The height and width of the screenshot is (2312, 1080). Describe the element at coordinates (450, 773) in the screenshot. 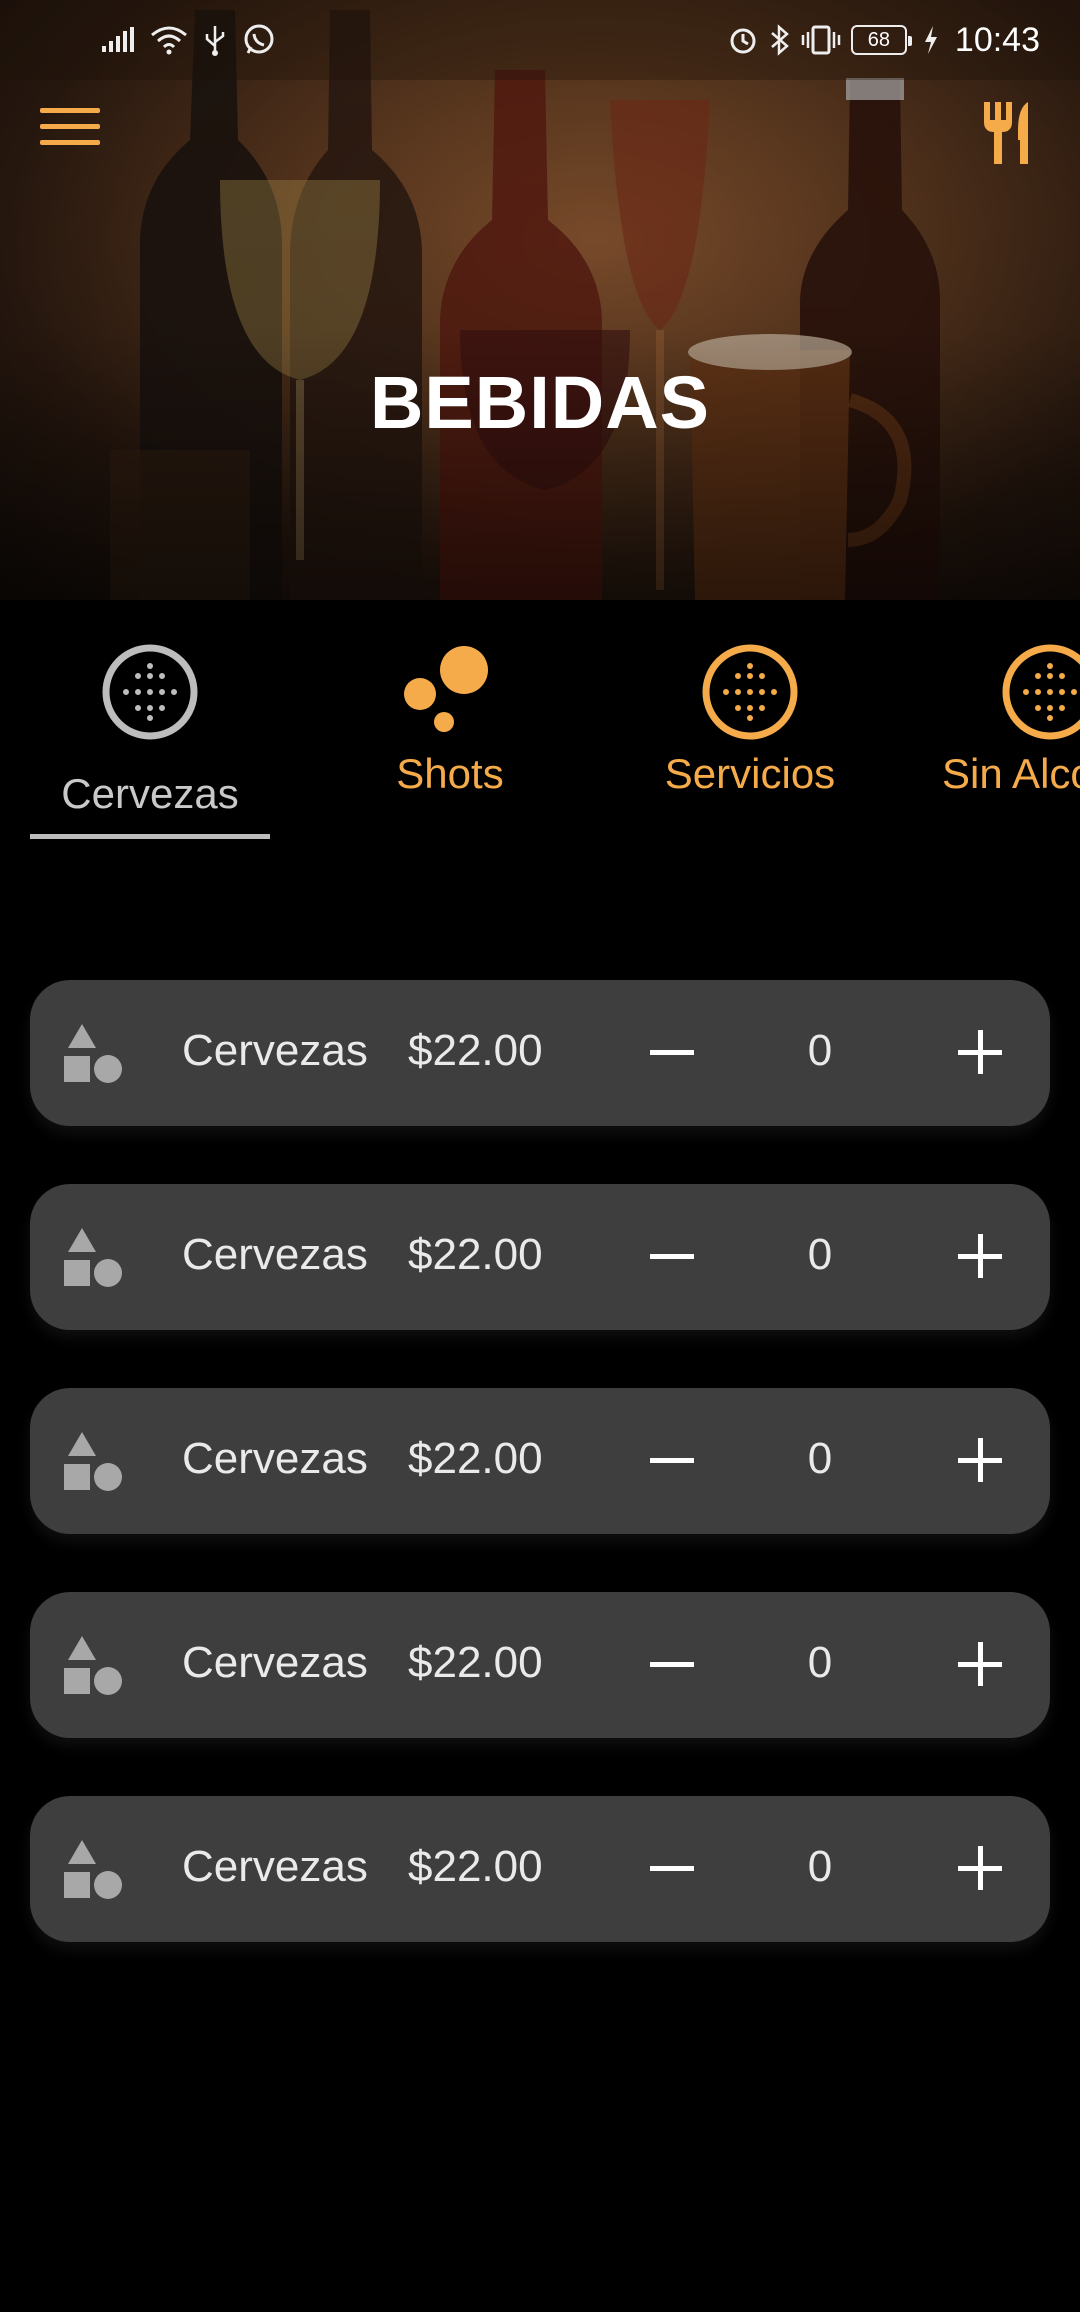

I see `tab-label: Shots` at that location.